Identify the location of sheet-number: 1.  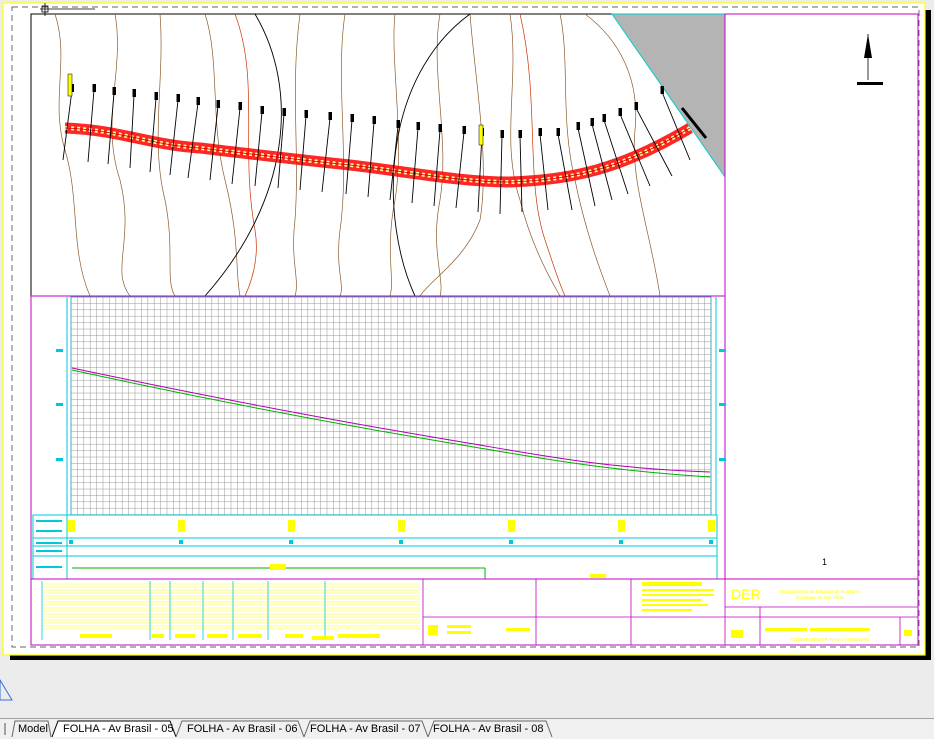
(824, 562).